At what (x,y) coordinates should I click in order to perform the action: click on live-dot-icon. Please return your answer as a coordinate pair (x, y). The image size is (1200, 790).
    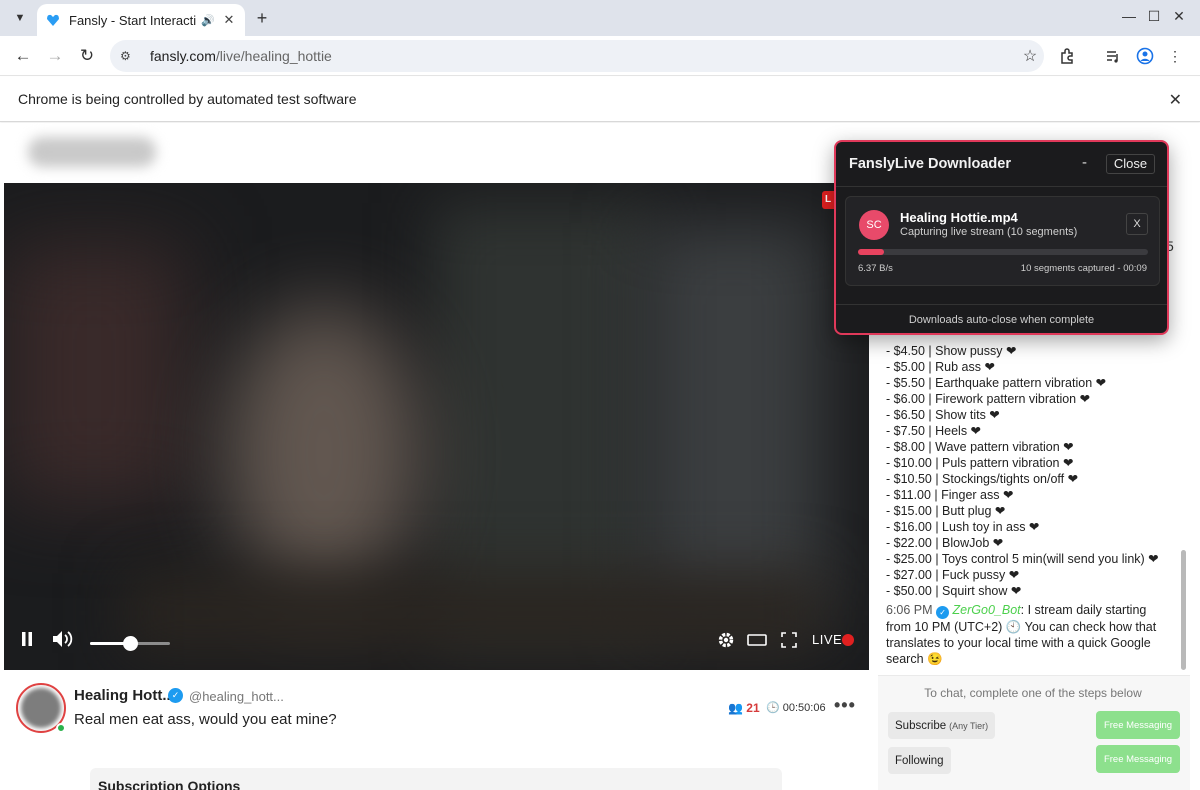
    Looking at the image, I should click on (848, 640).